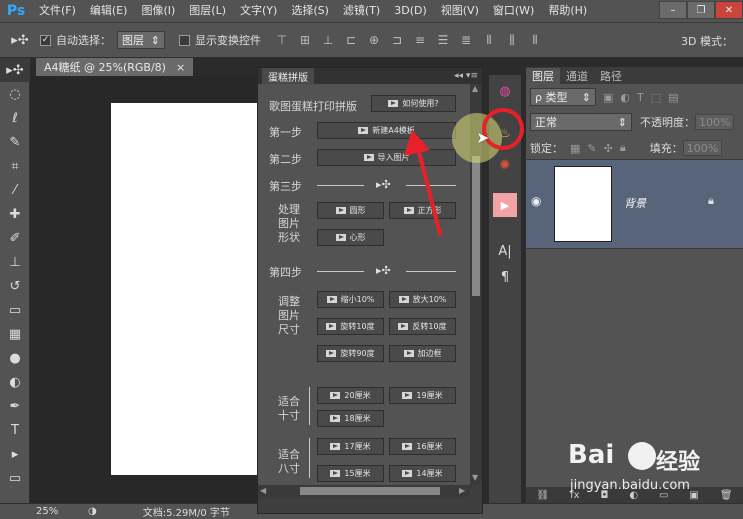  Describe the element at coordinates (350, 353) in the screenshot. I see `rotate-90-button: 旋转90度` at that location.